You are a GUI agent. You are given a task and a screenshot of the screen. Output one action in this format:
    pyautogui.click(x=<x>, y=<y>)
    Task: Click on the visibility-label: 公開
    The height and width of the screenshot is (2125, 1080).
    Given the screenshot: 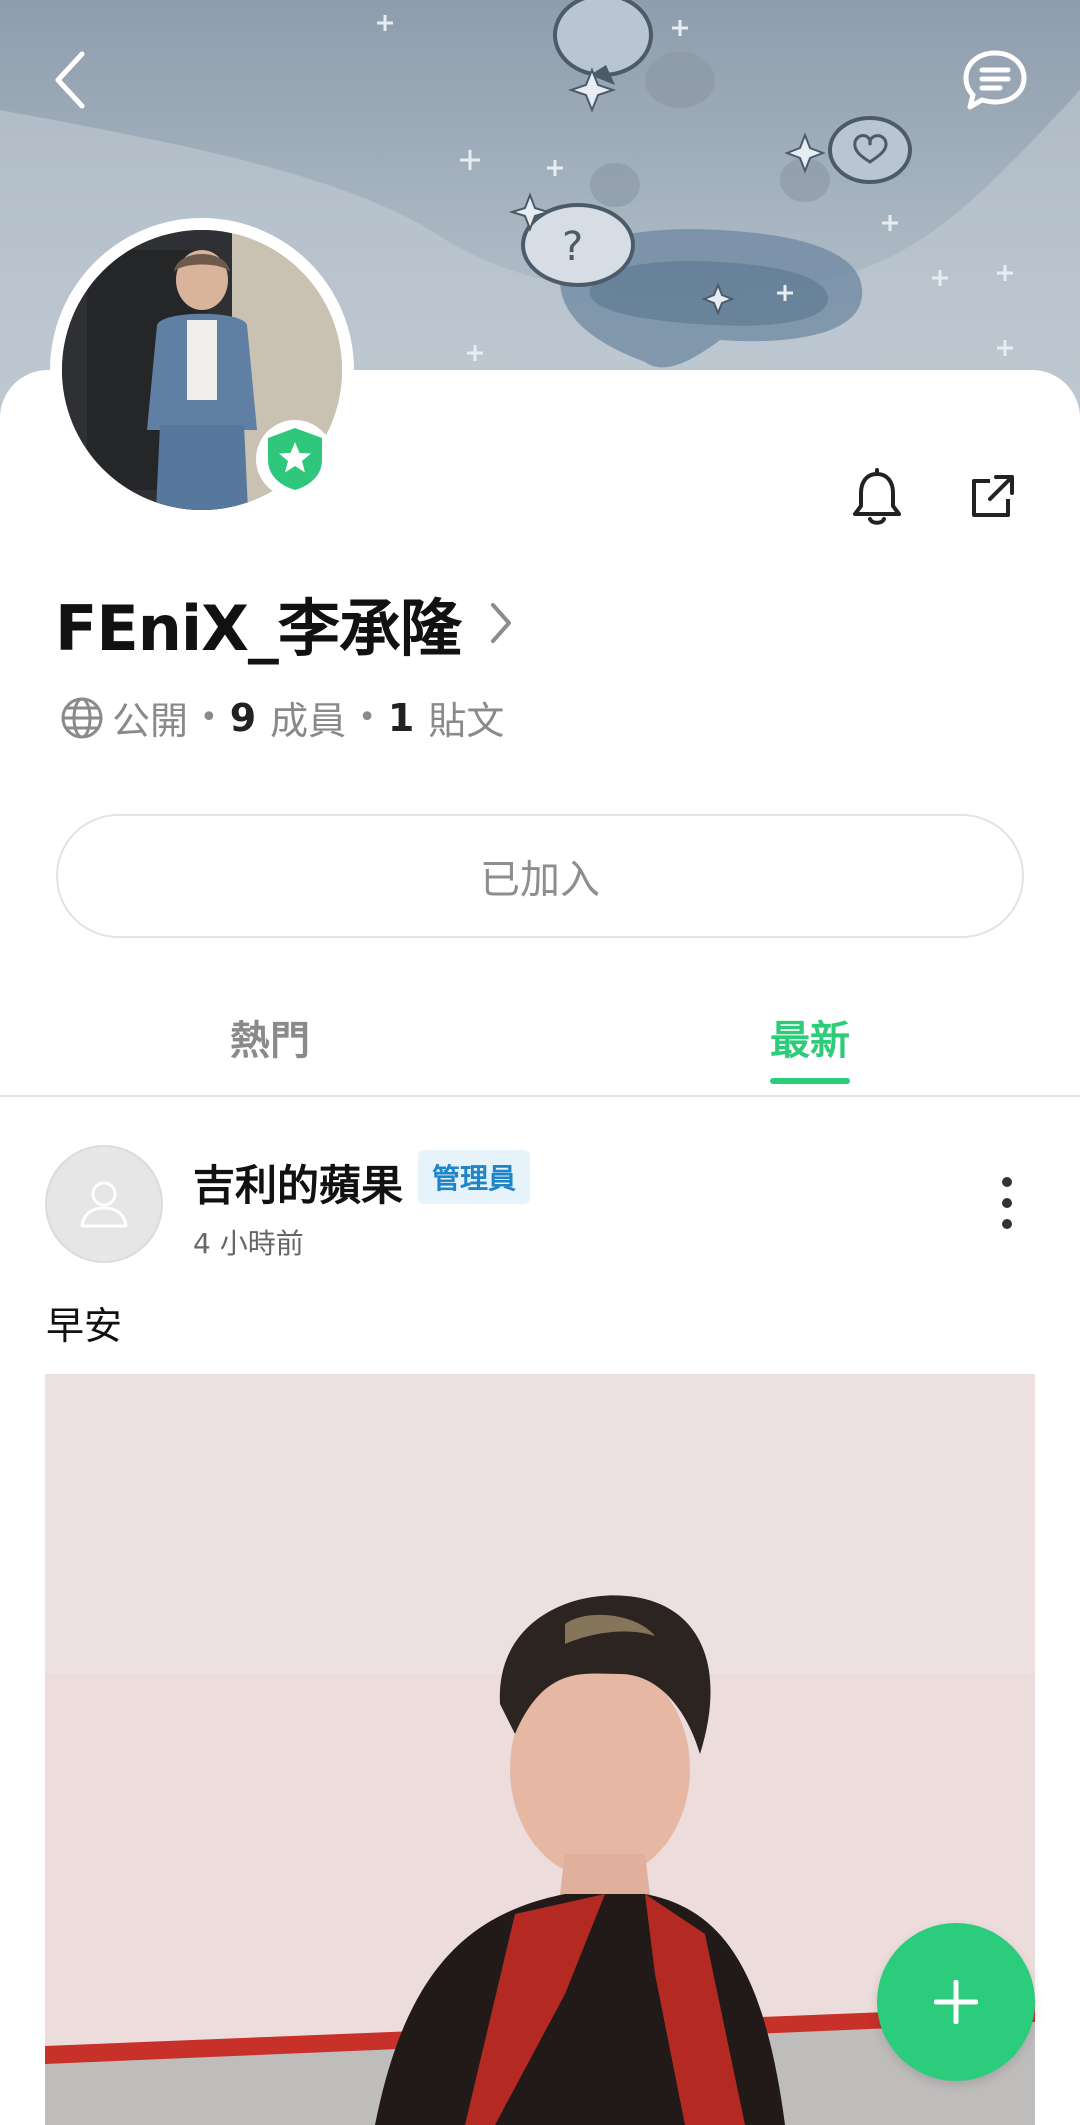 What is the action you would take?
    pyautogui.click(x=150, y=721)
    